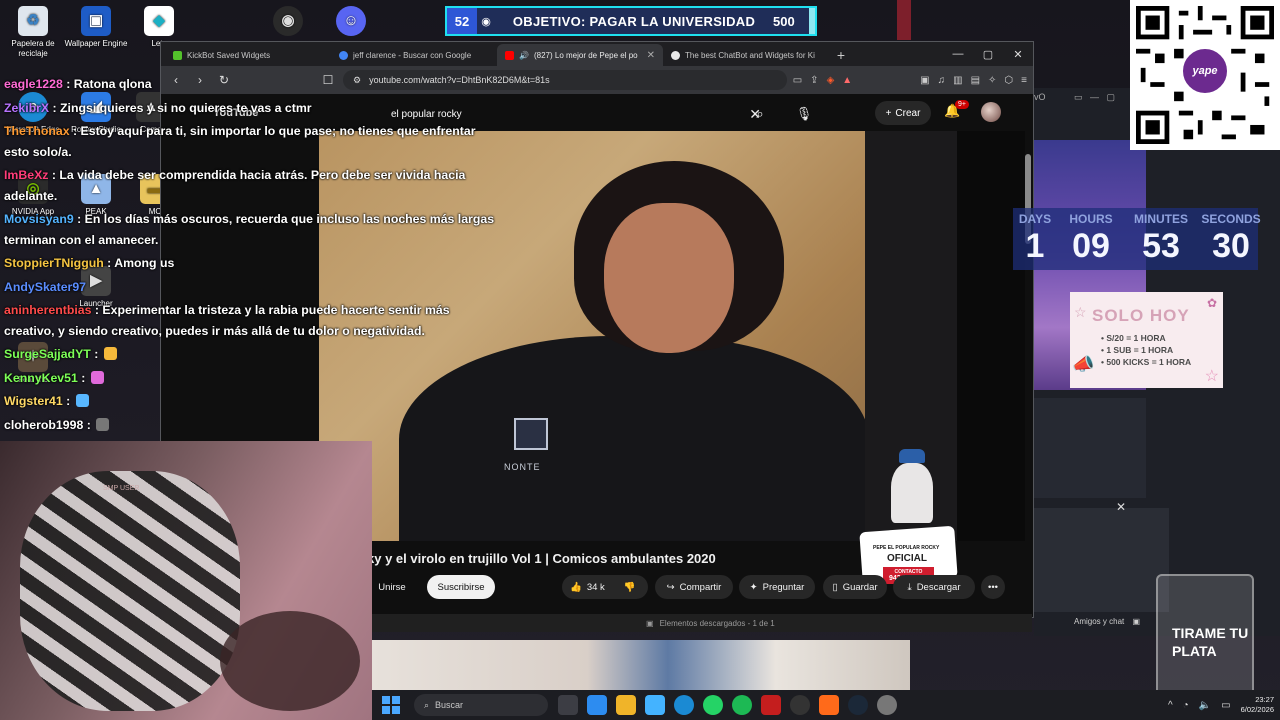 This screenshot has width=1280, height=720. What do you see at coordinates (580, 55) in the screenshot?
I see `tab-youtube: 🔊 (827) Lo mejor de Pepe el po ✕` at bounding box center [580, 55].